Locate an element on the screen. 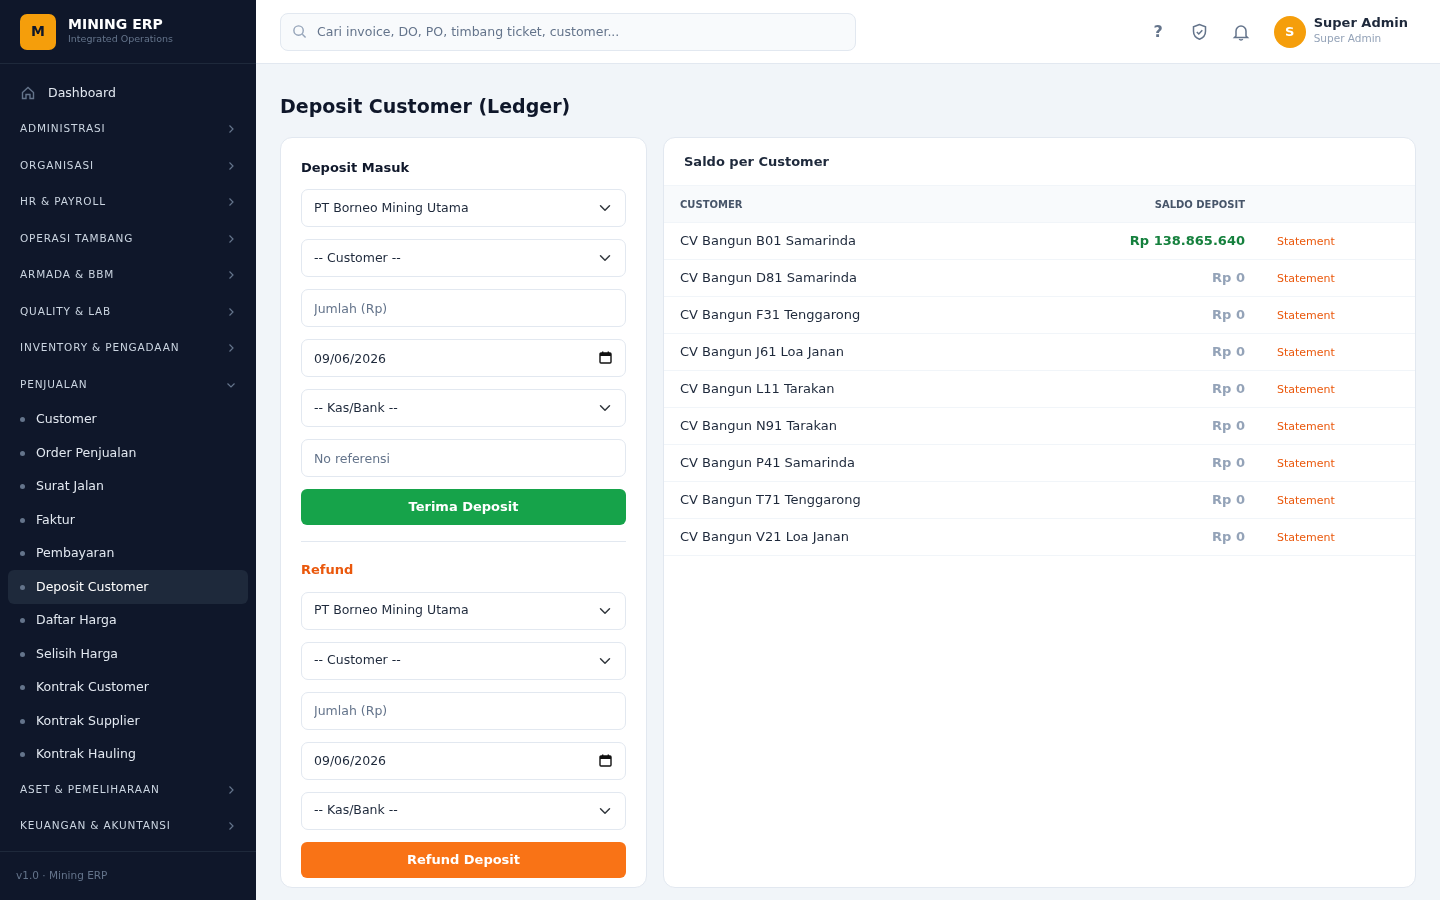 This screenshot has height=900, width=1440. column-header: SALDO DEPOSIT is located at coordinates (1199, 204).